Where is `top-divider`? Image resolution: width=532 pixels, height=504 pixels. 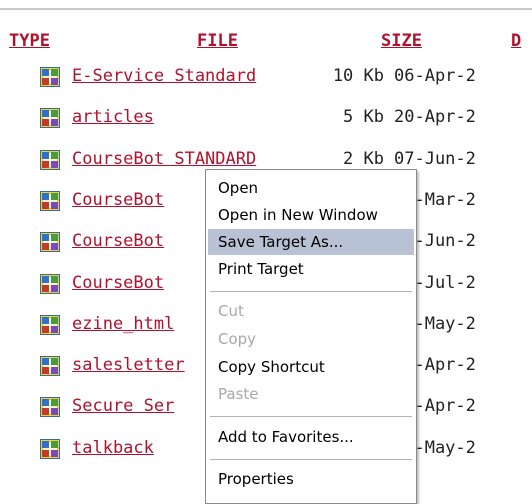
top-divider is located at coordinates (266, 9).